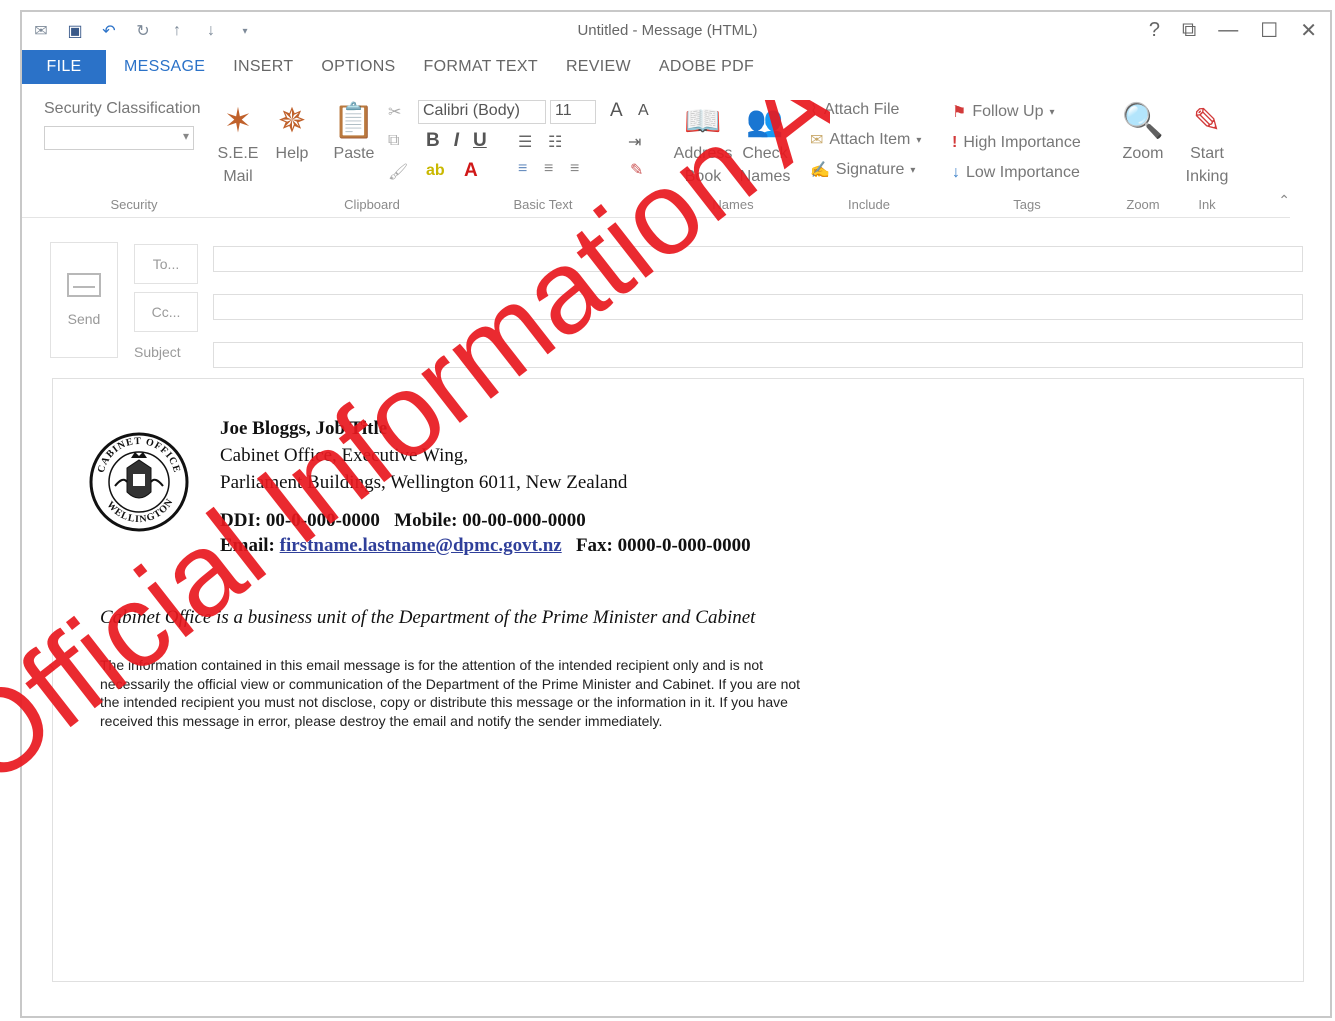 The height and width of the screenshot is (1021, 1335). Describe the element at coordinates (548, 169) in the screenshot. I see `align-center-icon: ≡` at that location.